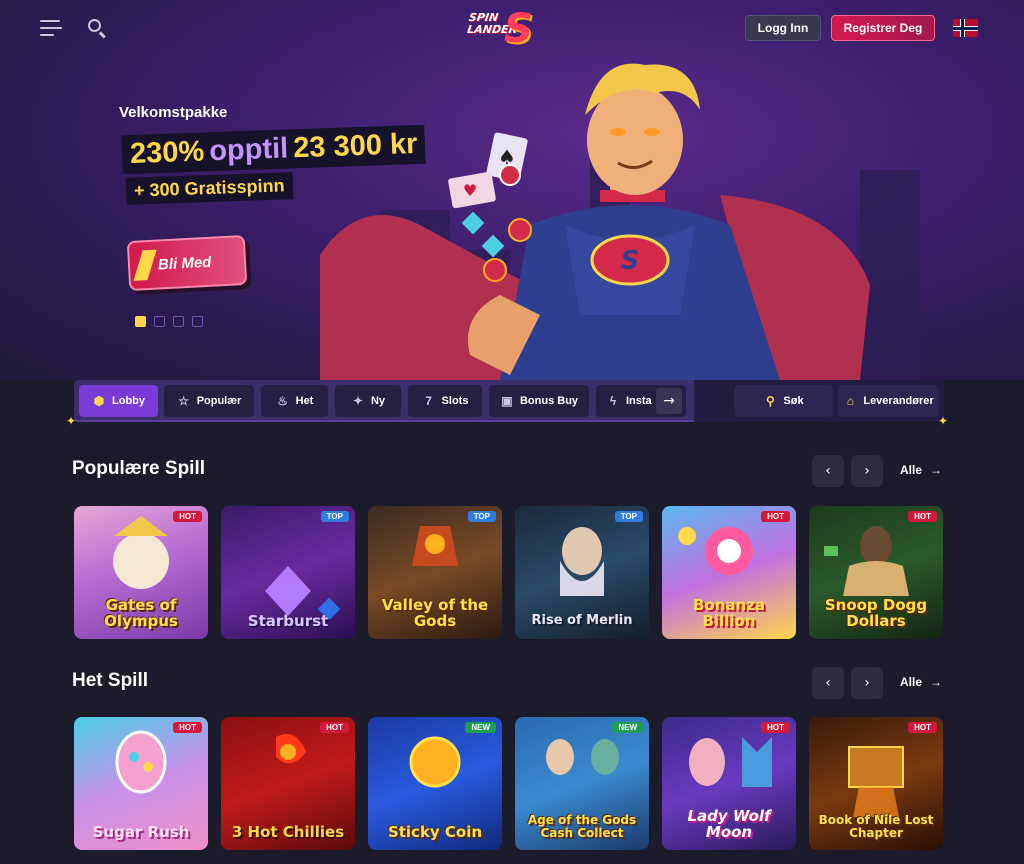  What do you see at coordinates (173, 112) in the screenshot?
I see `hero-subtitle: Velkomstpakke` at bounding box center [173, 112].